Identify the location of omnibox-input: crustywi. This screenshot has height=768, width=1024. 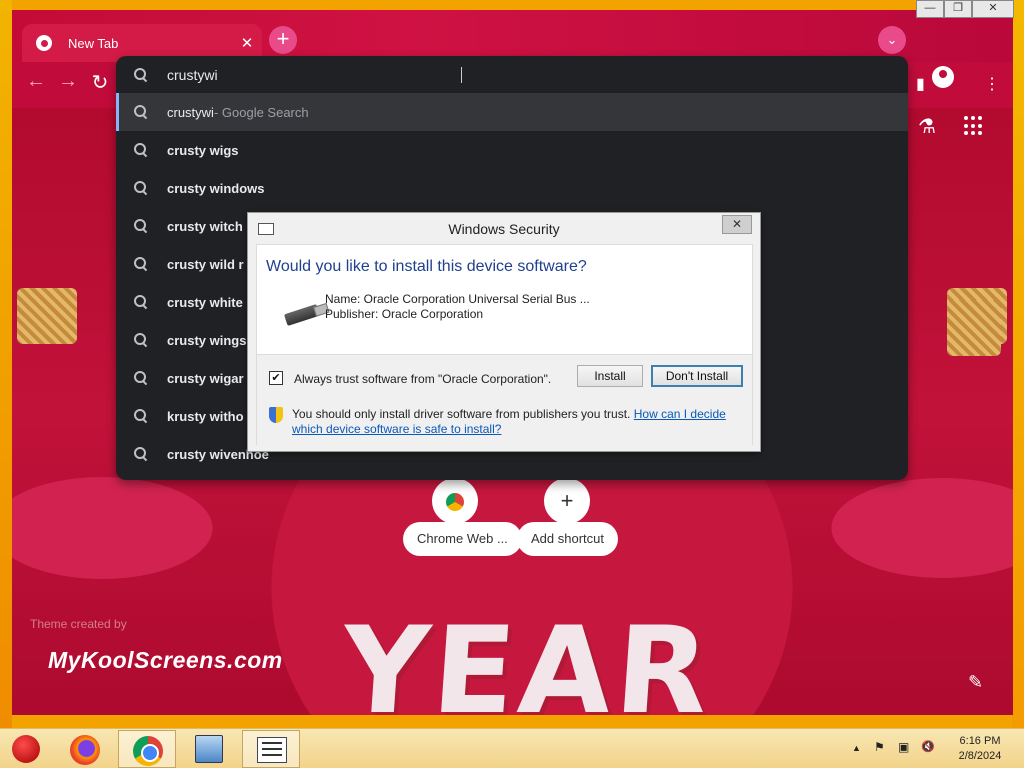
(512, 75).